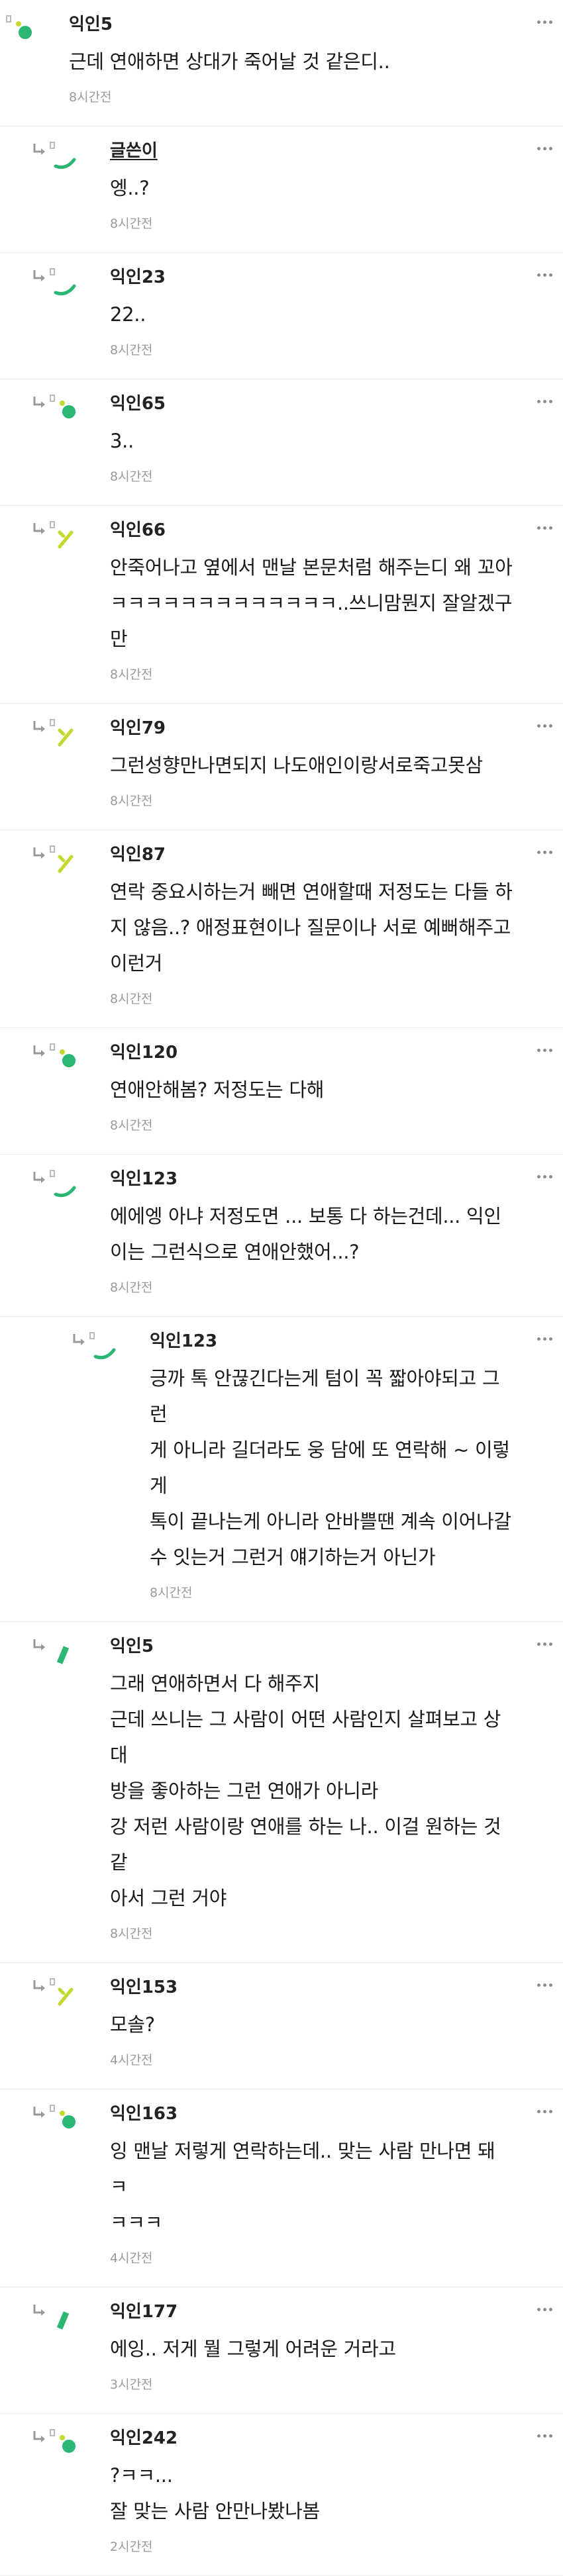 This screenshot has width=563, height=2576. What do you see at coordinates (138, 530) in the screenshot?
I see `comment-author: 익인66` at bounding box center [138, 530].